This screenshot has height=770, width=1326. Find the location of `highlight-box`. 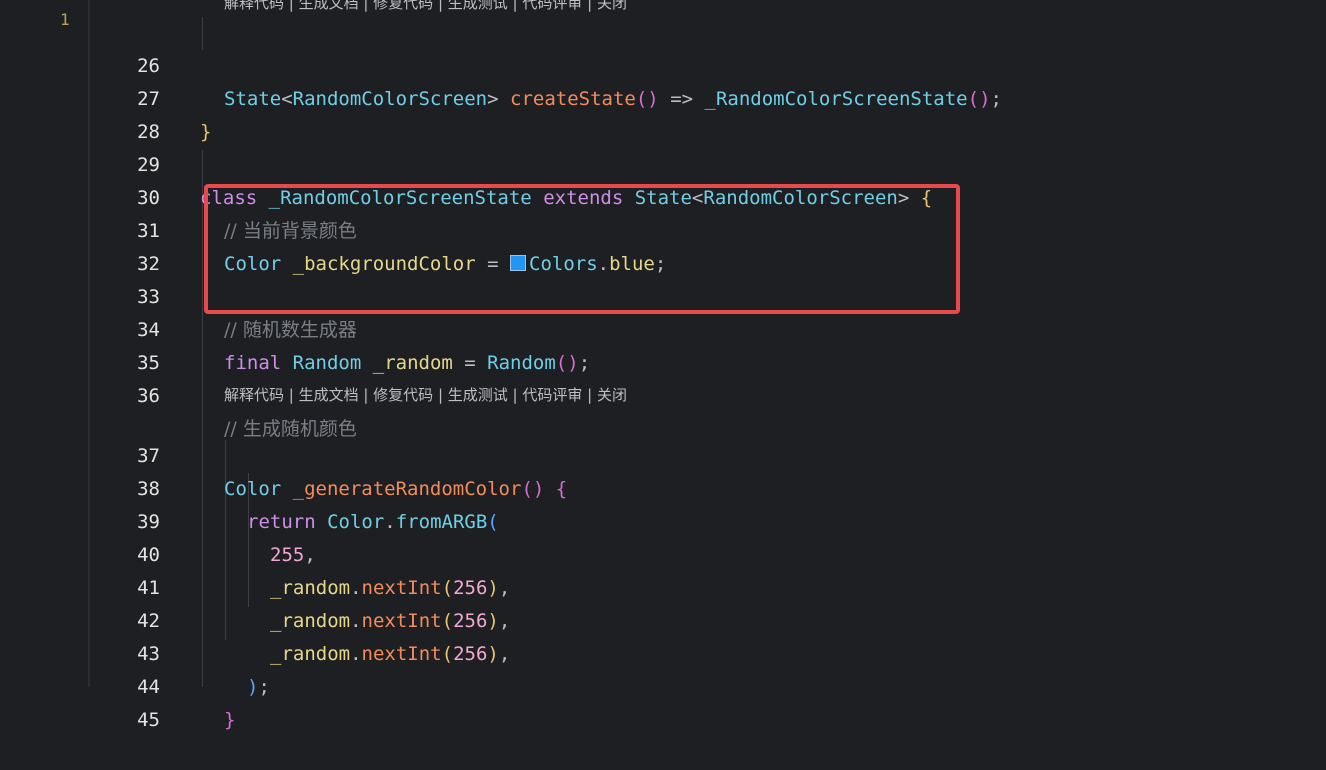

highlight-box is located at coordinates (582, 249).